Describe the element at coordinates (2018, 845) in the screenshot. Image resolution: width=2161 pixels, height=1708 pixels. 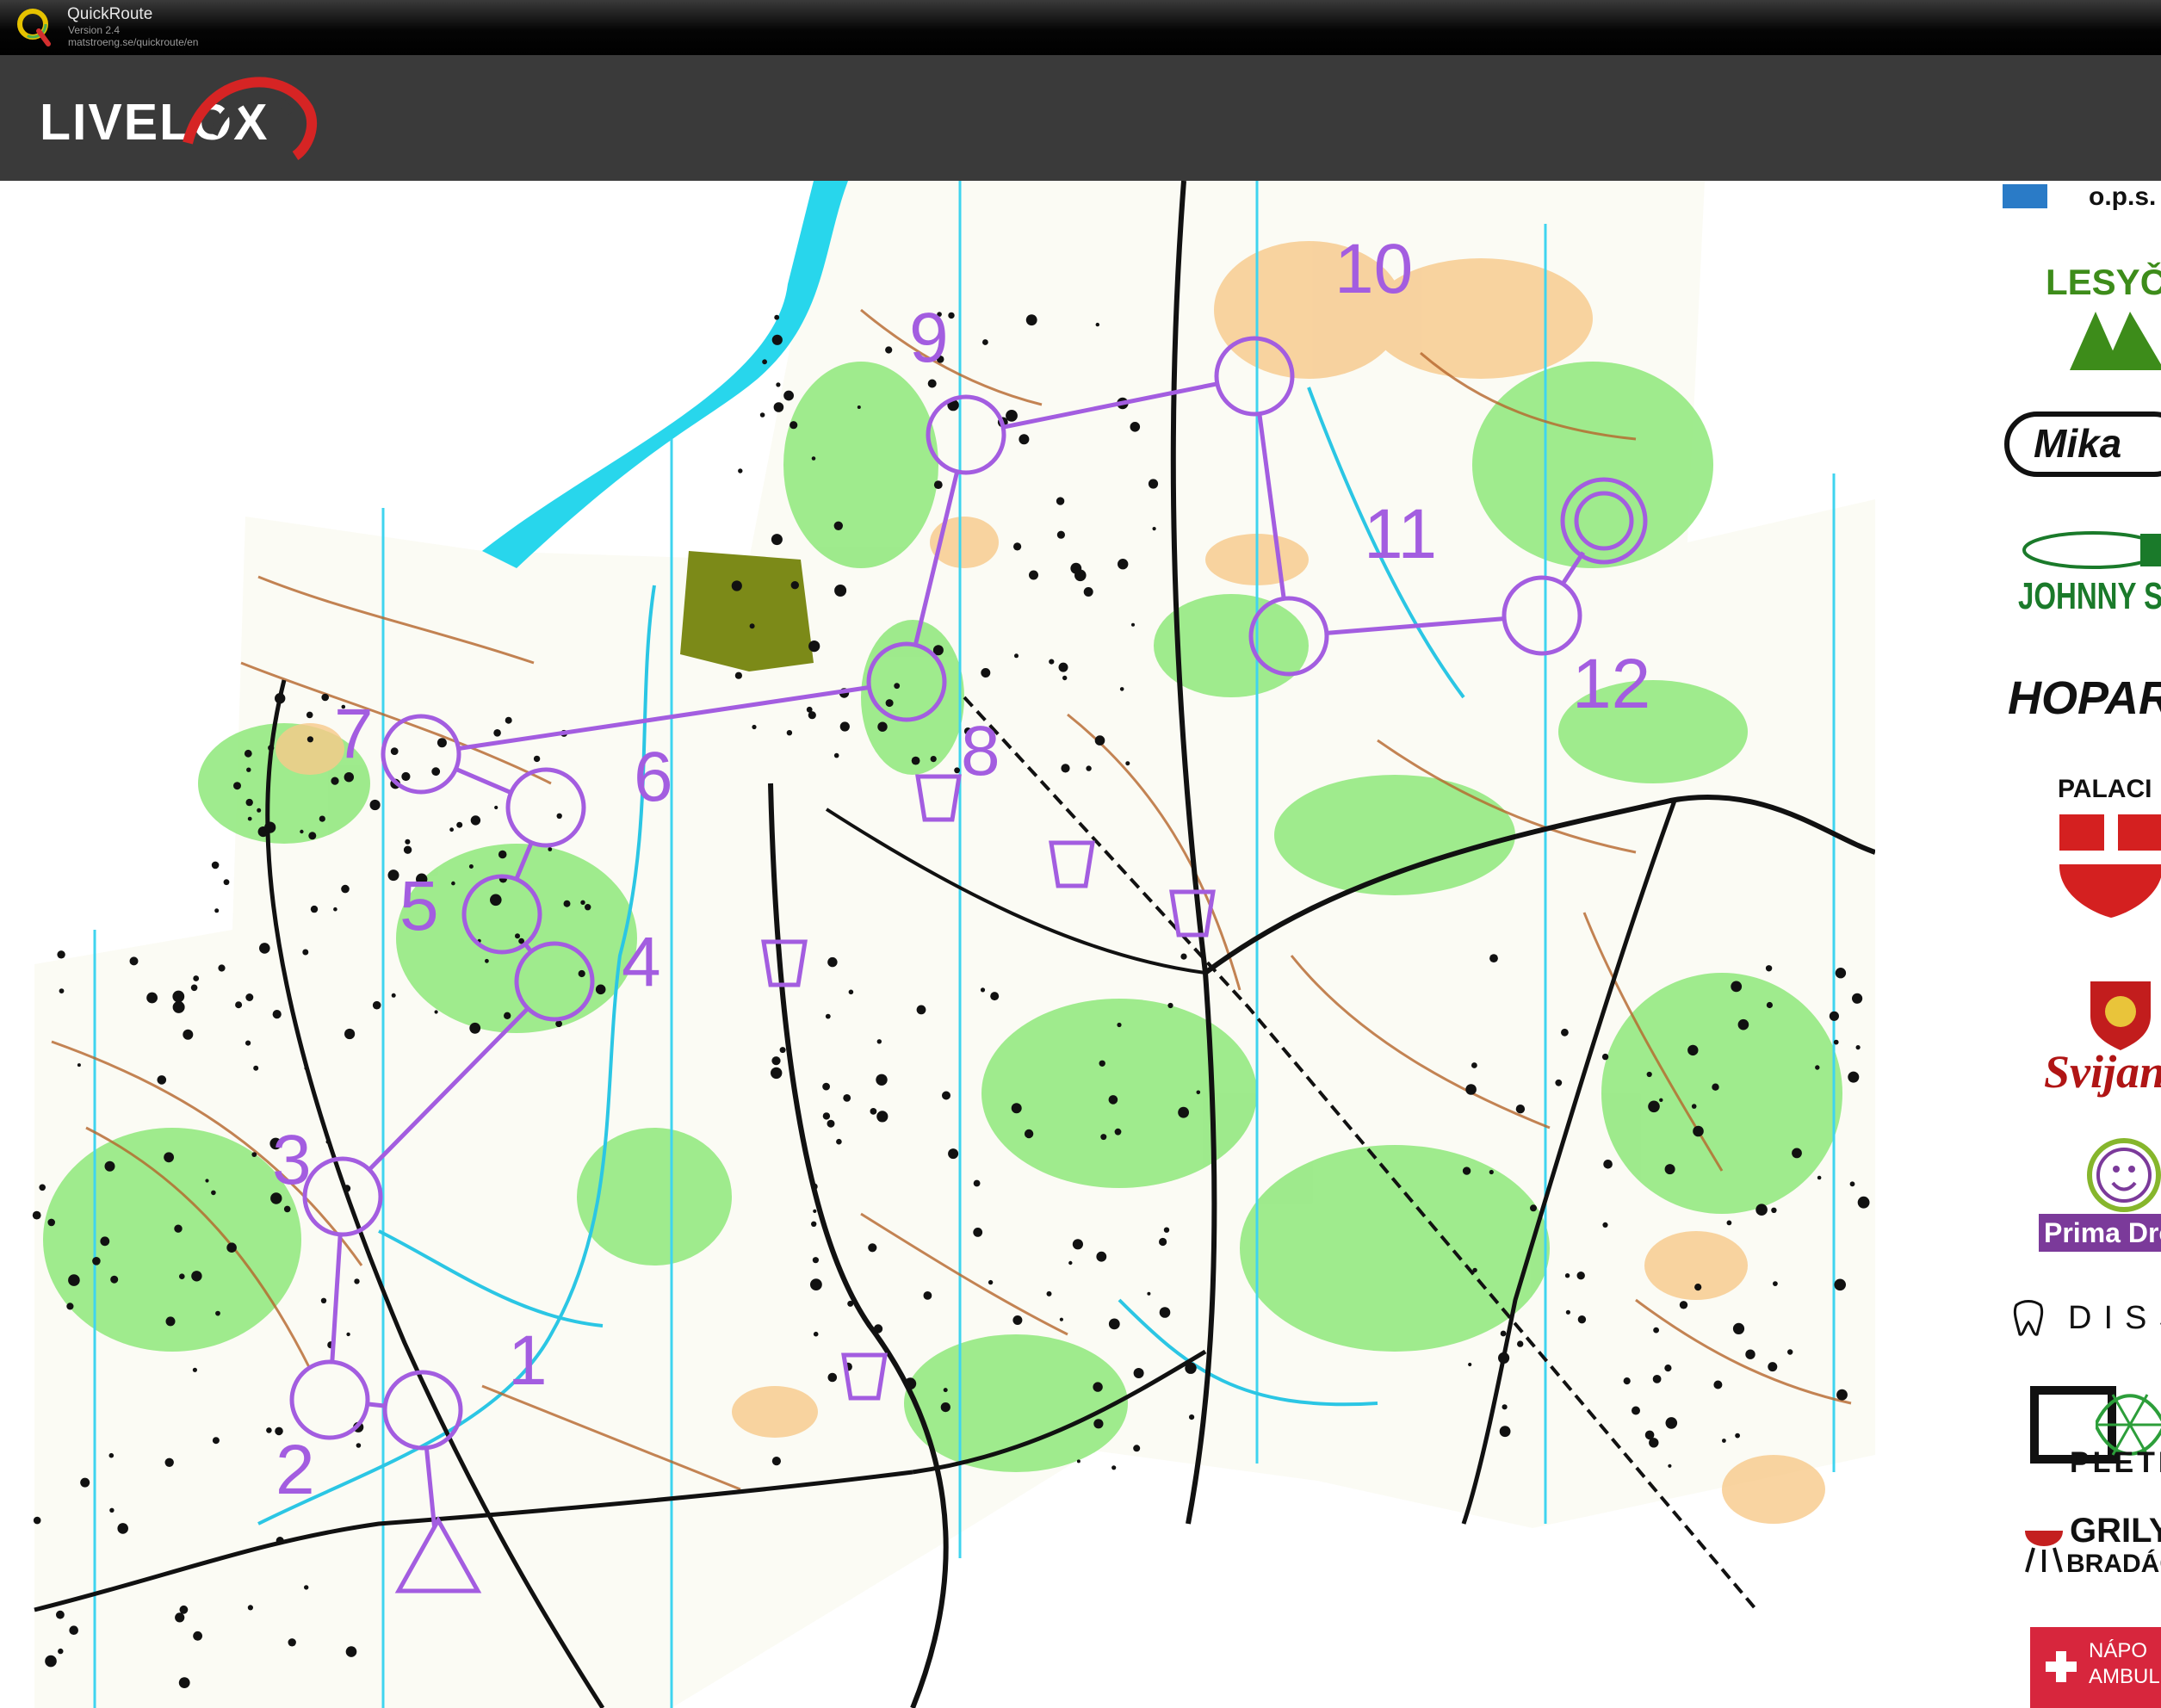
I see `sponsor-palaci: PALACI` at that location.